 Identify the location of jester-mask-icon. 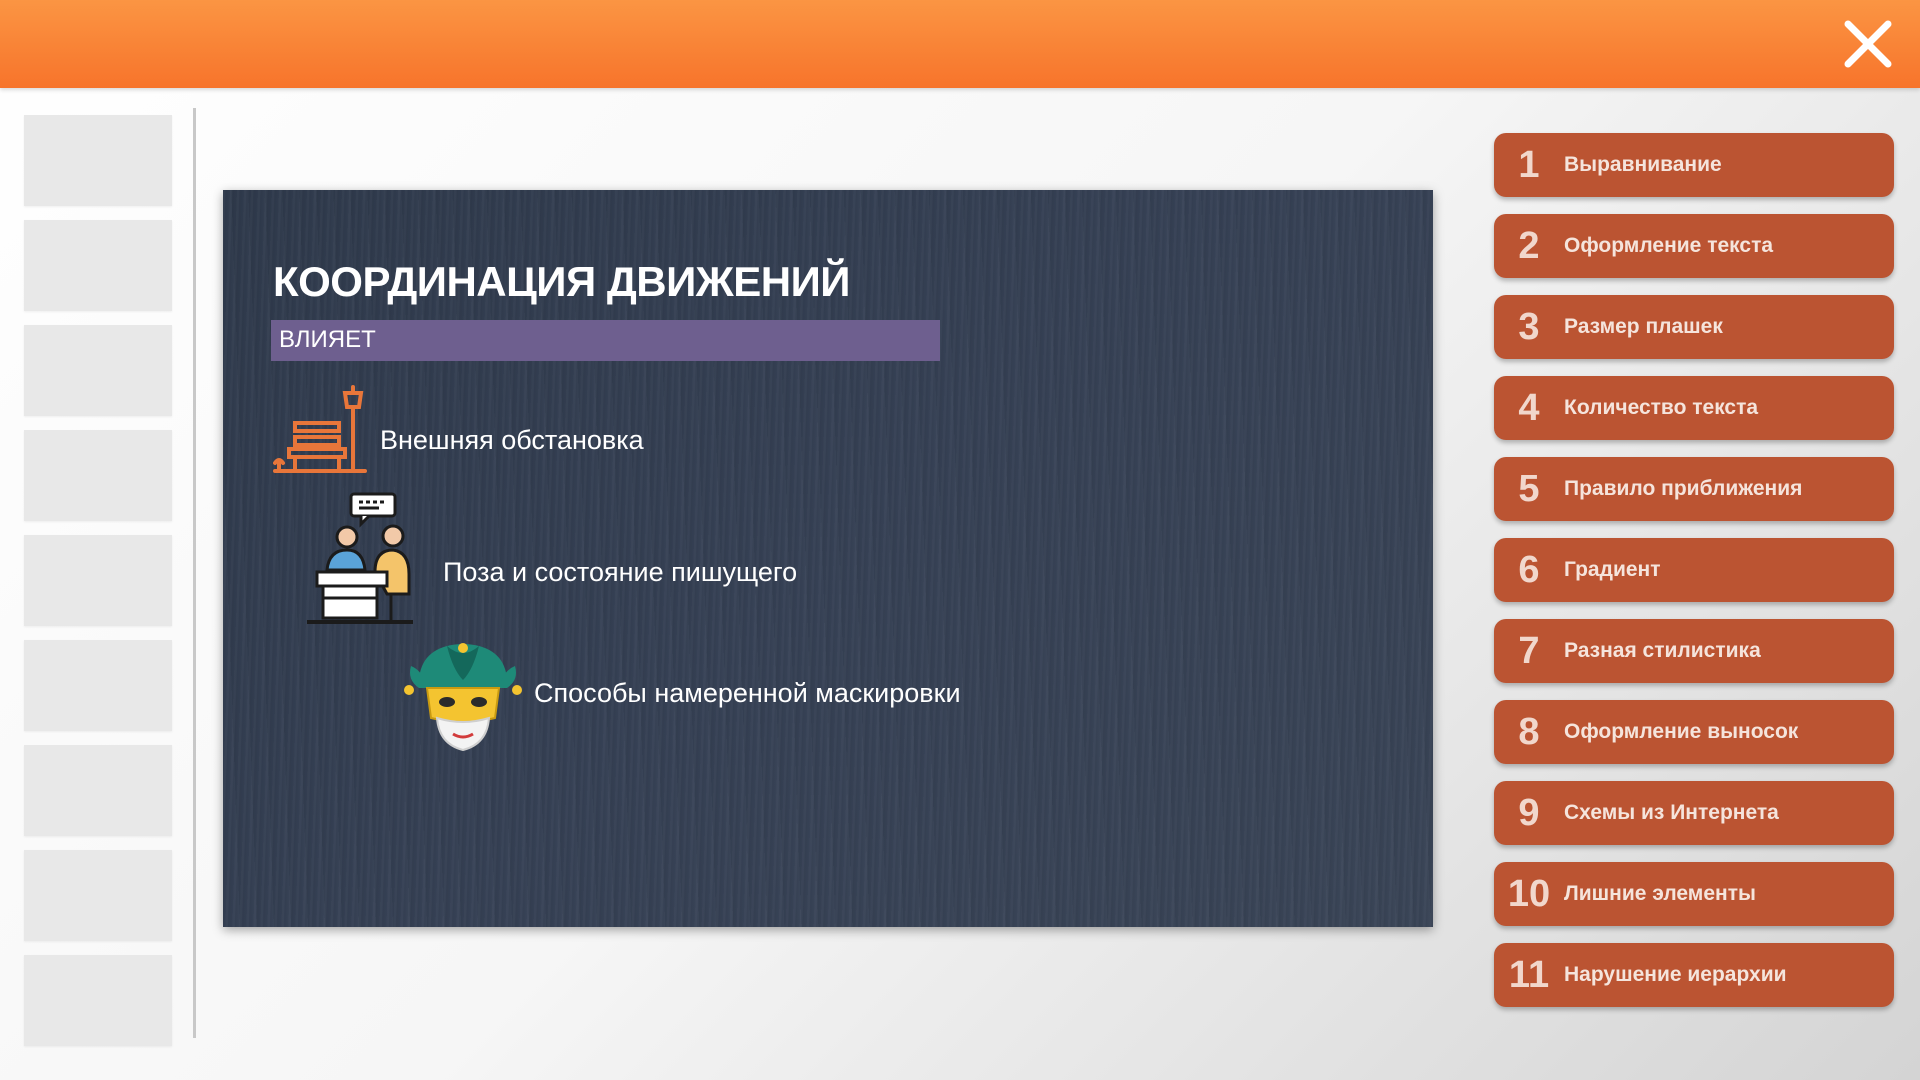
(463, 697).